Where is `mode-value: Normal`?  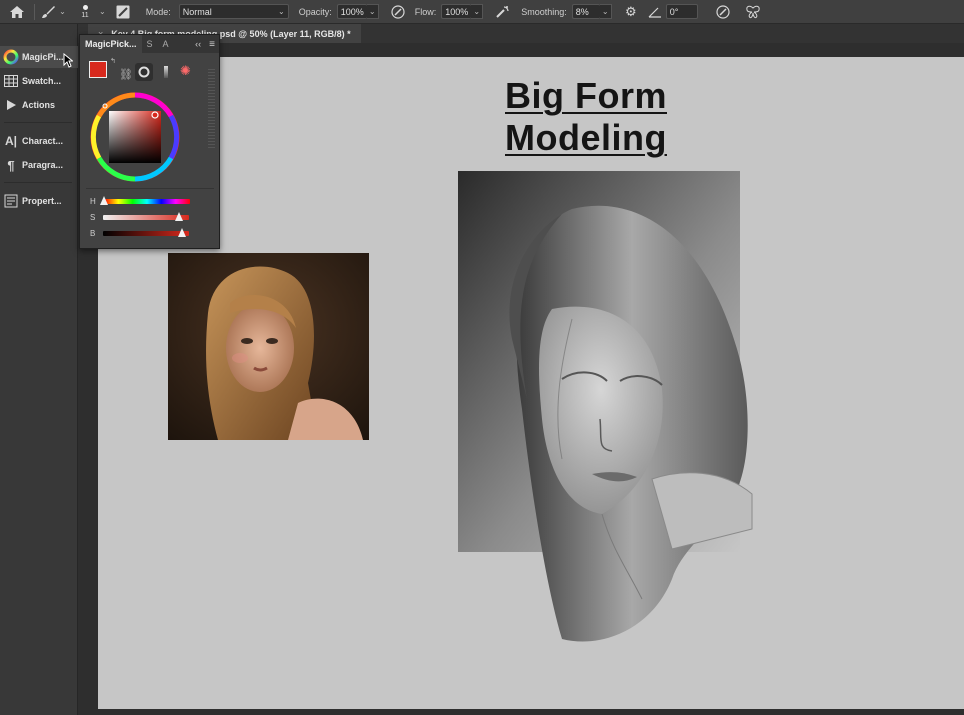
mode-value: Normal is located at coordinates (197, 11).